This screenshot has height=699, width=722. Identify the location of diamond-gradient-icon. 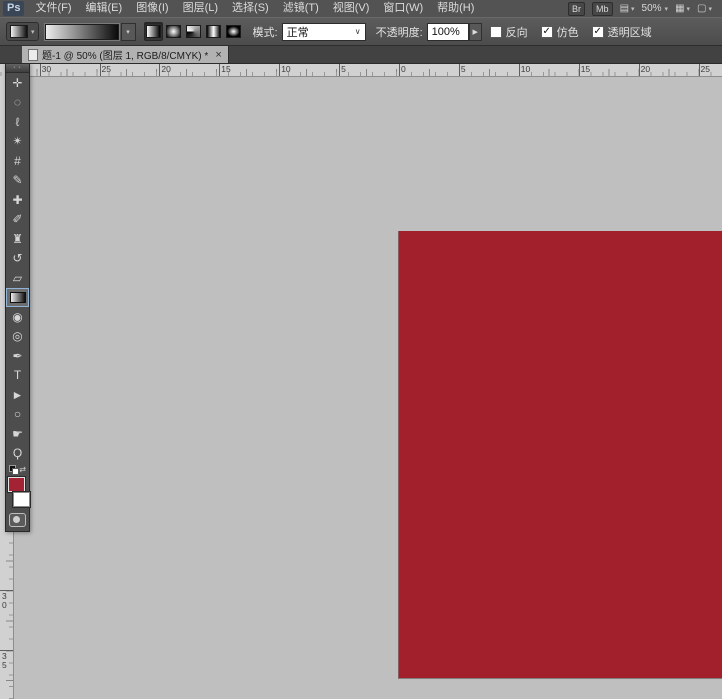
(233, 31).